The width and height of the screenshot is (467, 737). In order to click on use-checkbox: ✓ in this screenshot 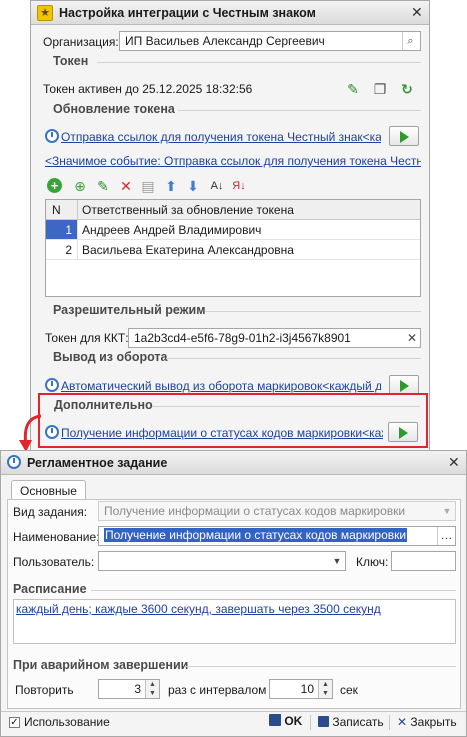, I will do `click(14, 722)`.